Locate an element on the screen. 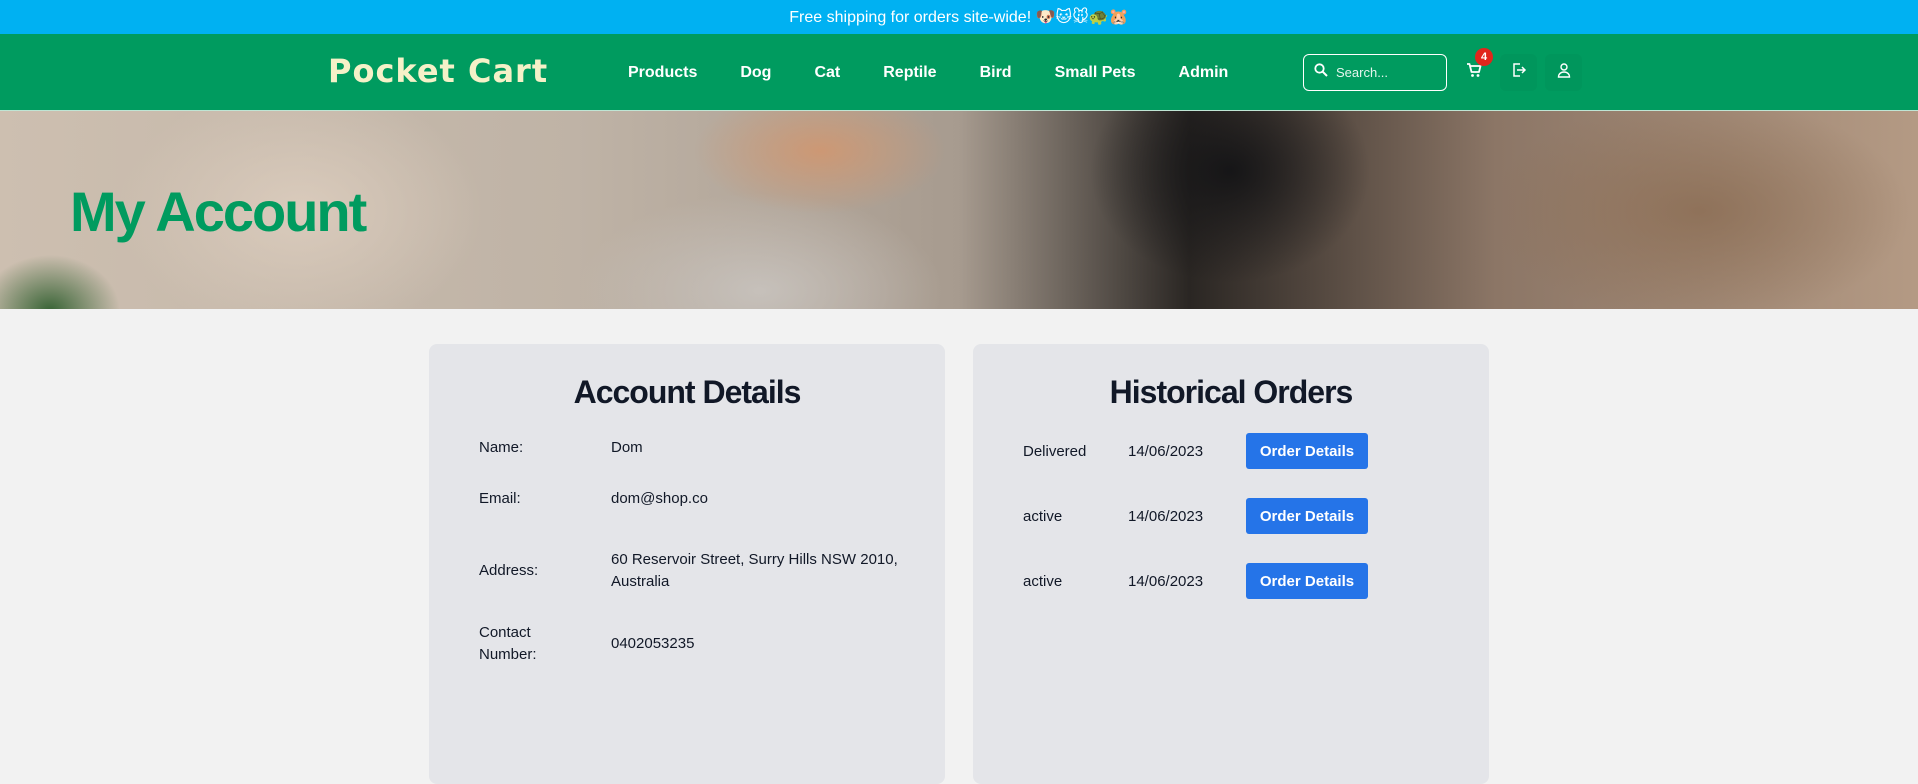 The width and height of the screenshot is (1918, 784). detail-value: dom@shop.co is located at coordinates (659, 498).